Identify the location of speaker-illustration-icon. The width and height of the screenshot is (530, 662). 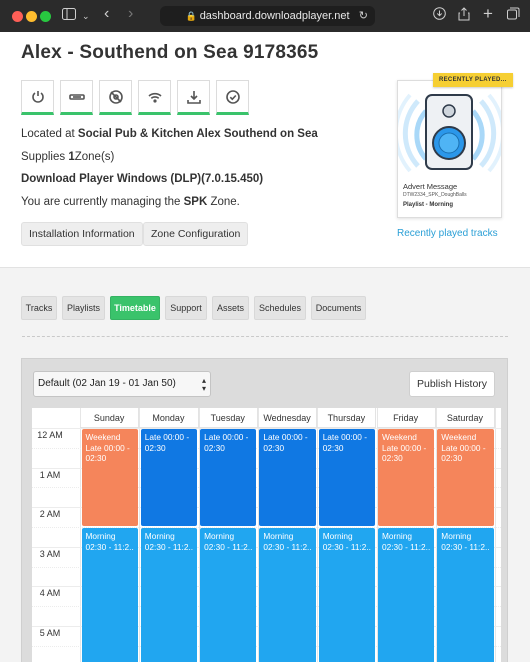
(449, 133).